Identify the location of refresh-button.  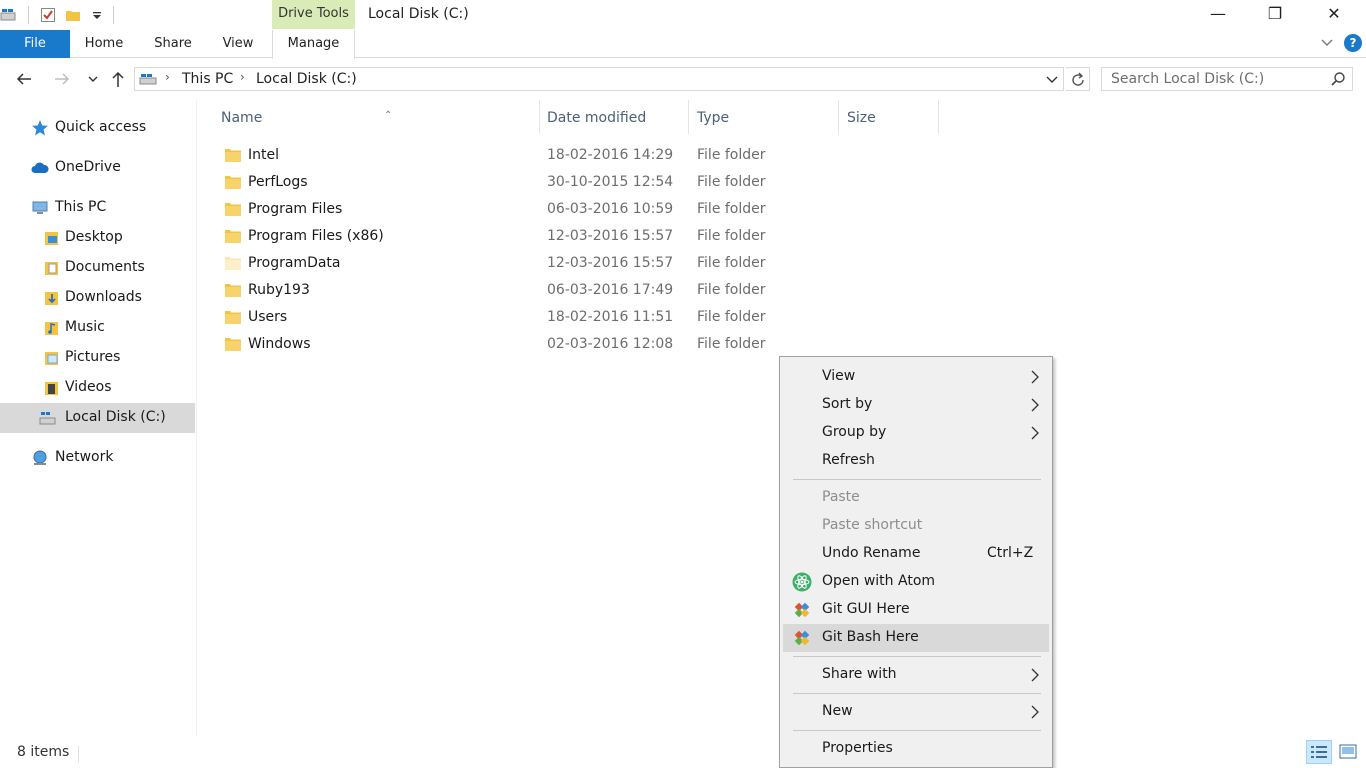
(1078, 79).